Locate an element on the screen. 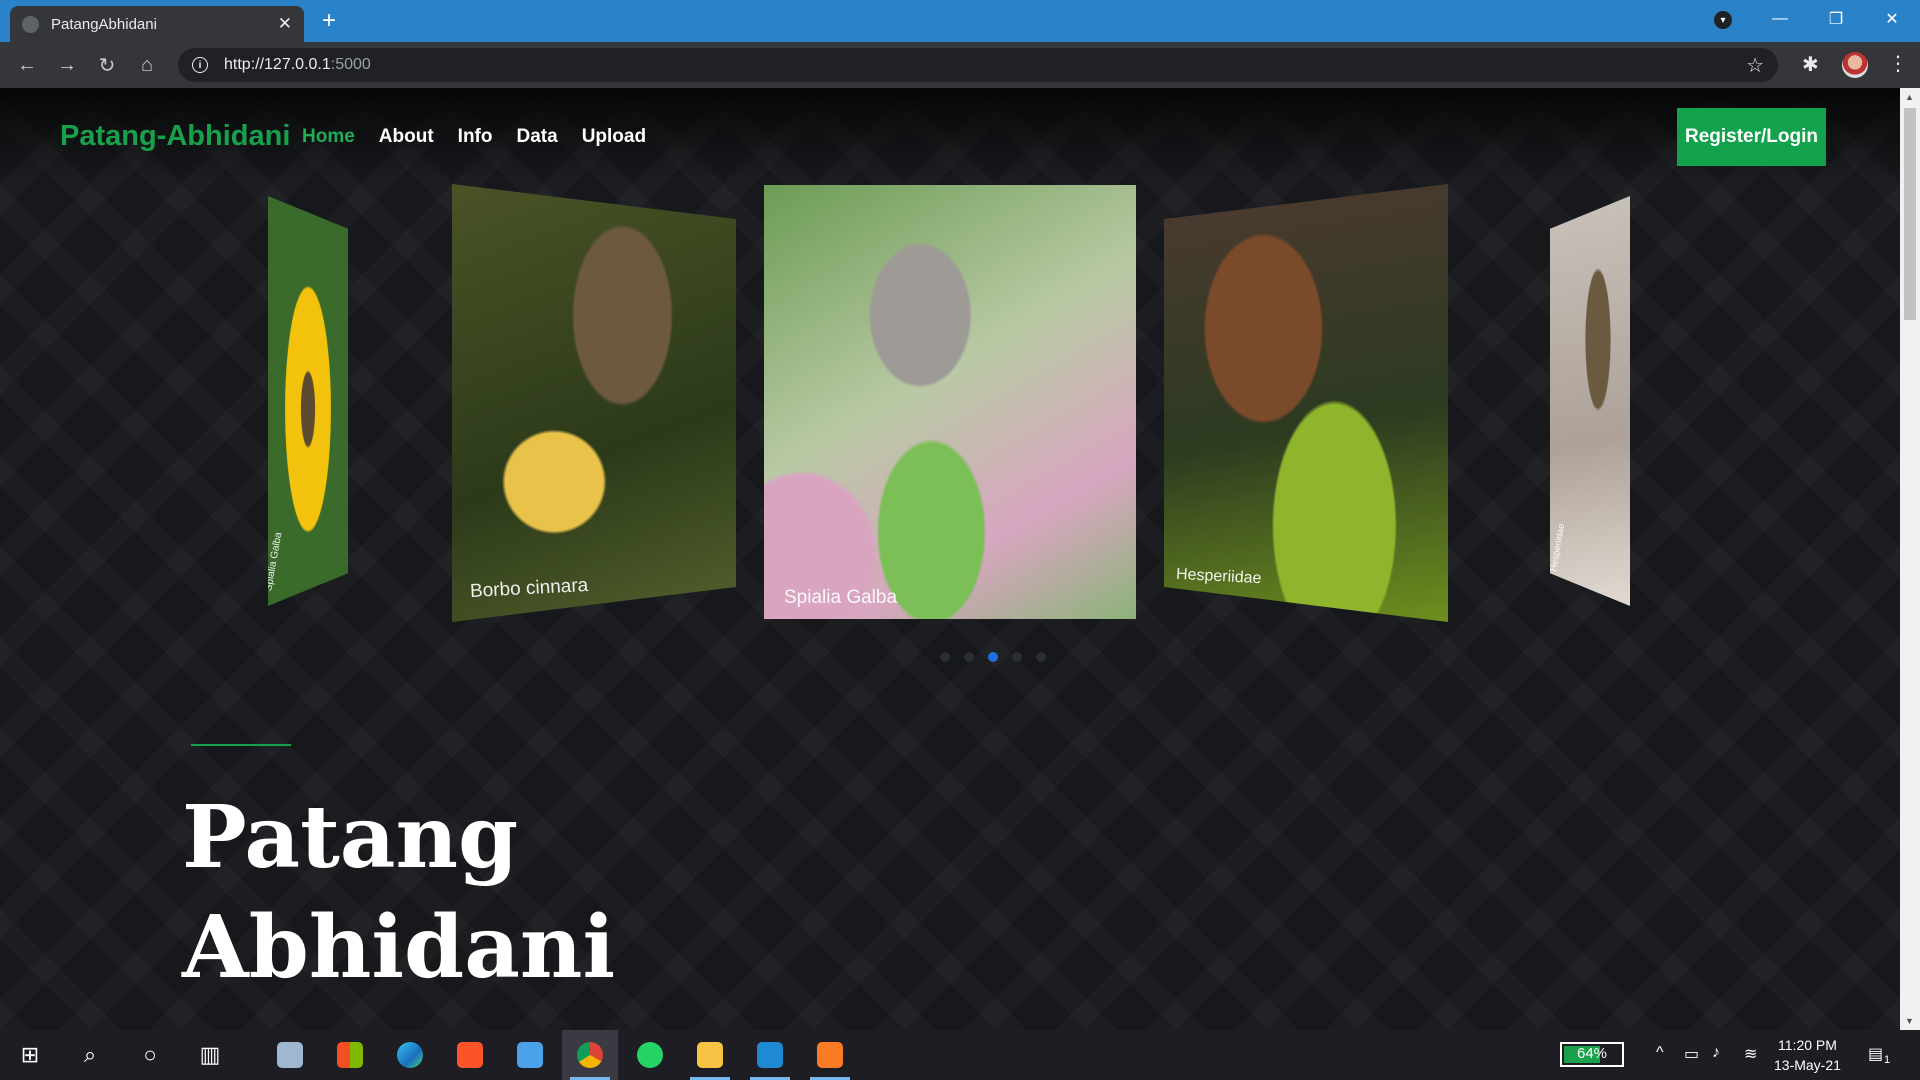 The width and height of the screenshot is (1920, 1080). xampp-icon is located at coordinates (830, 1055).